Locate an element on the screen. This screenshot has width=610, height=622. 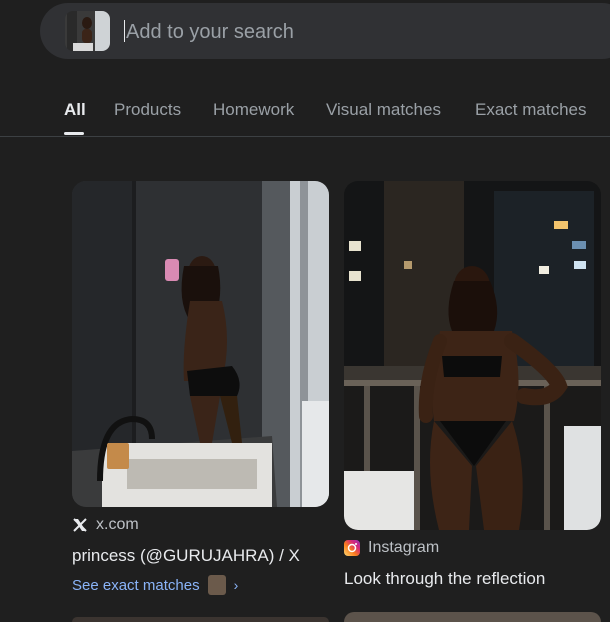
tab-products: Products is located at coordinates (147, 110).